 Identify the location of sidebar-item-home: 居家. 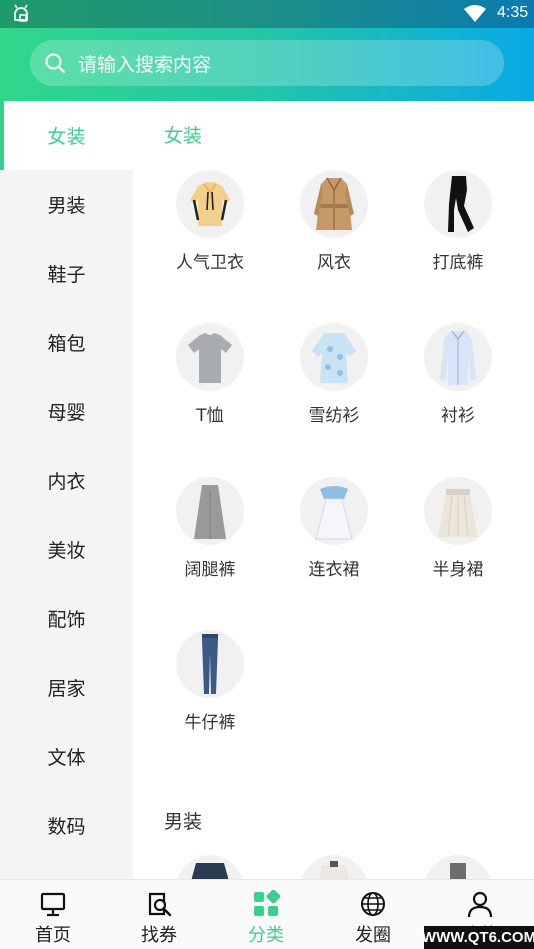
(66, 687).